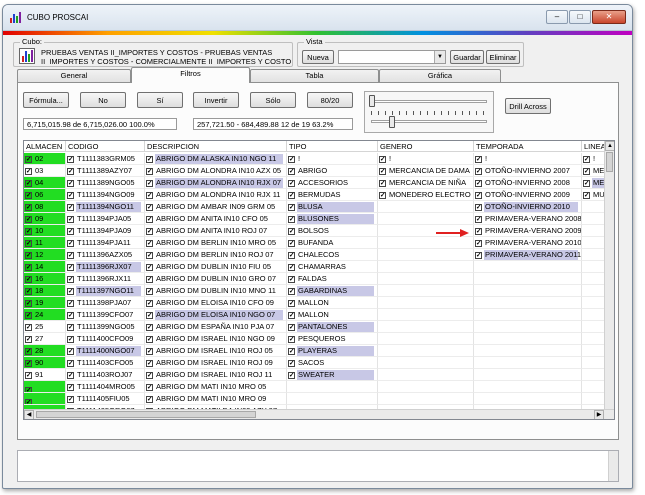  What do you see at coordinates (45, 375) in the screenshot?
I see `cell-almacen: 91` at bounding box center [45, 375].